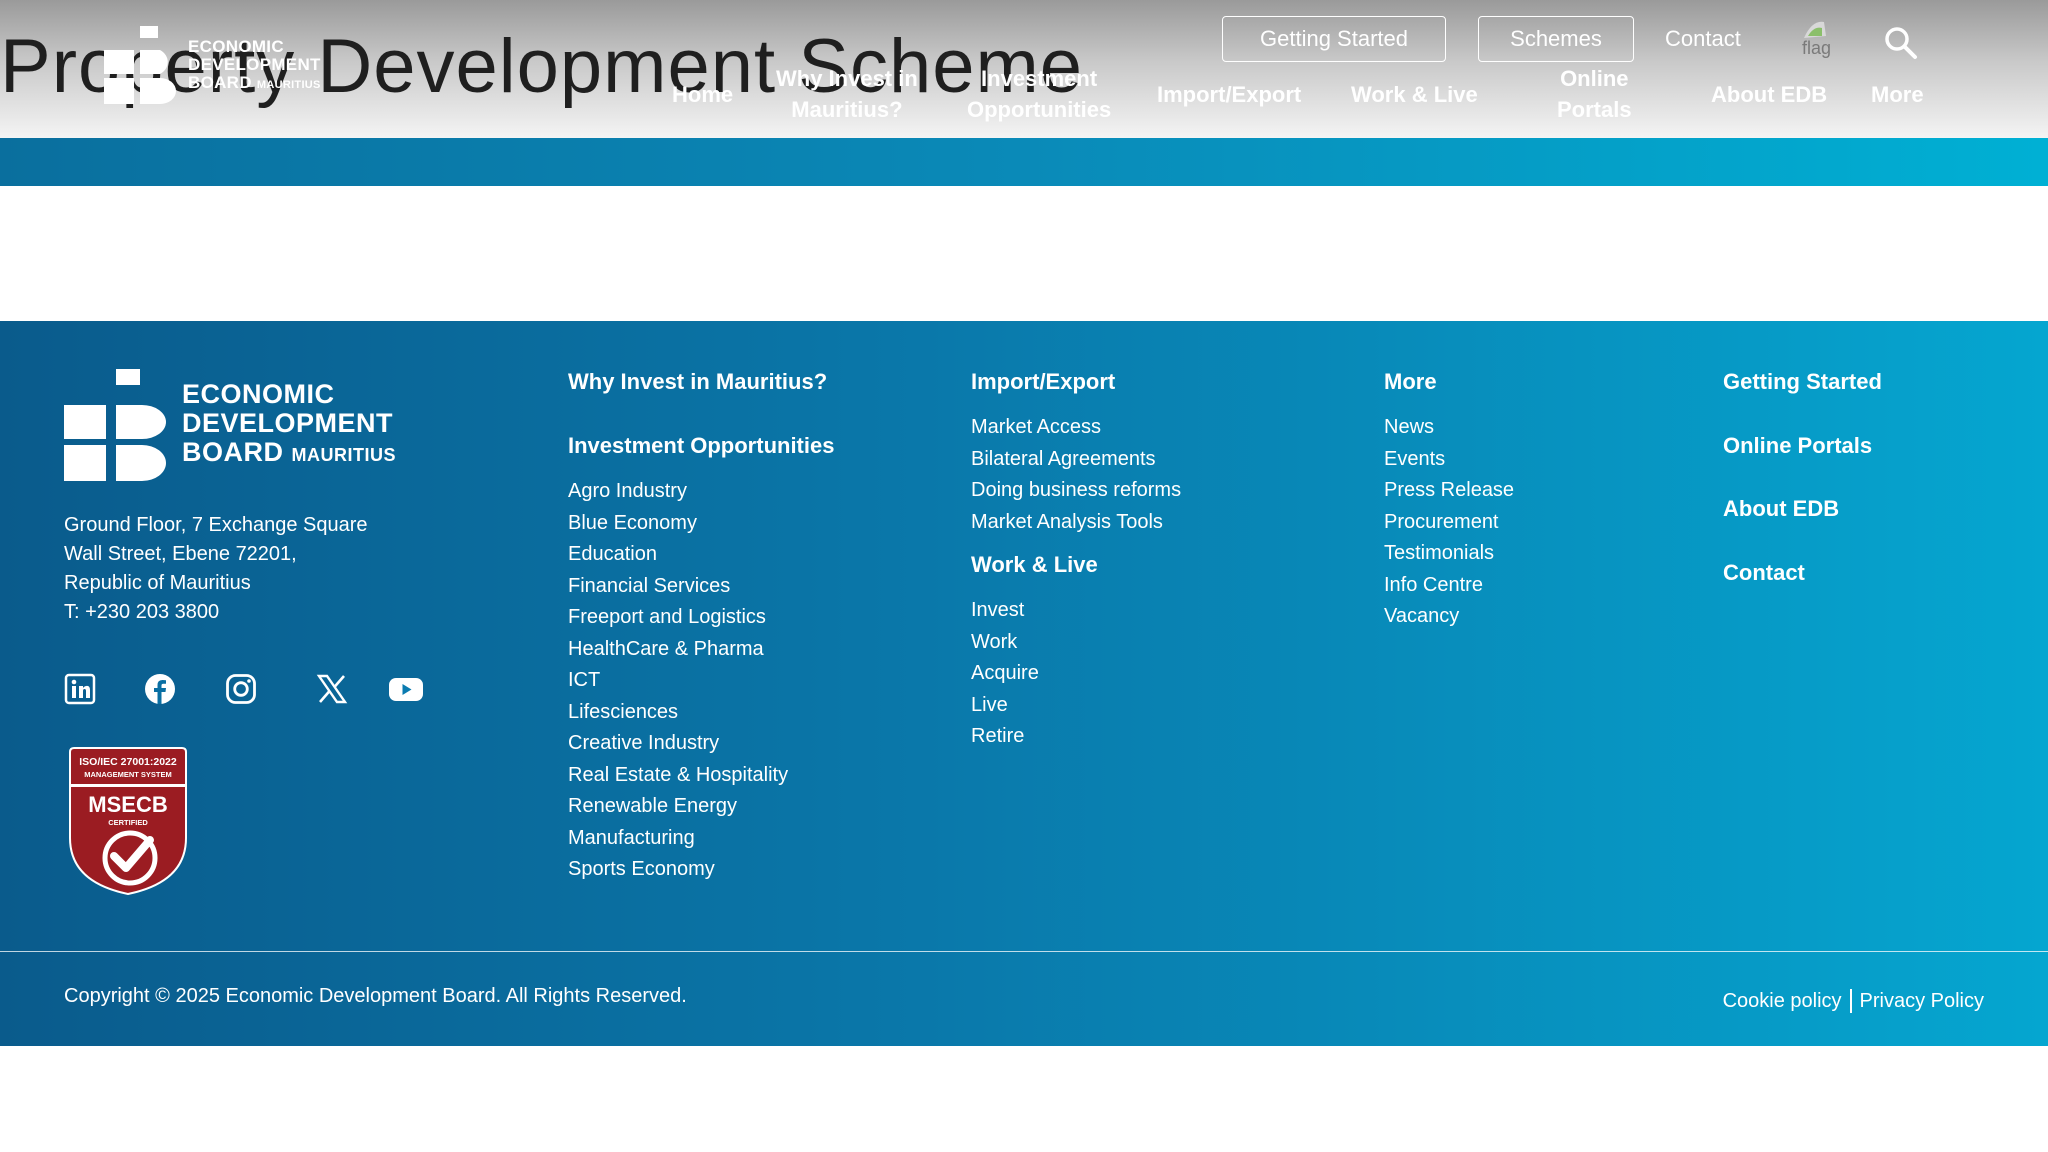 This screenshot has height=1152, width=2048. What do you see at coordinates (115, 425) in the screenshot?
I see `footer-edb-logo-mark-icon` at bounding box center [115, 425].